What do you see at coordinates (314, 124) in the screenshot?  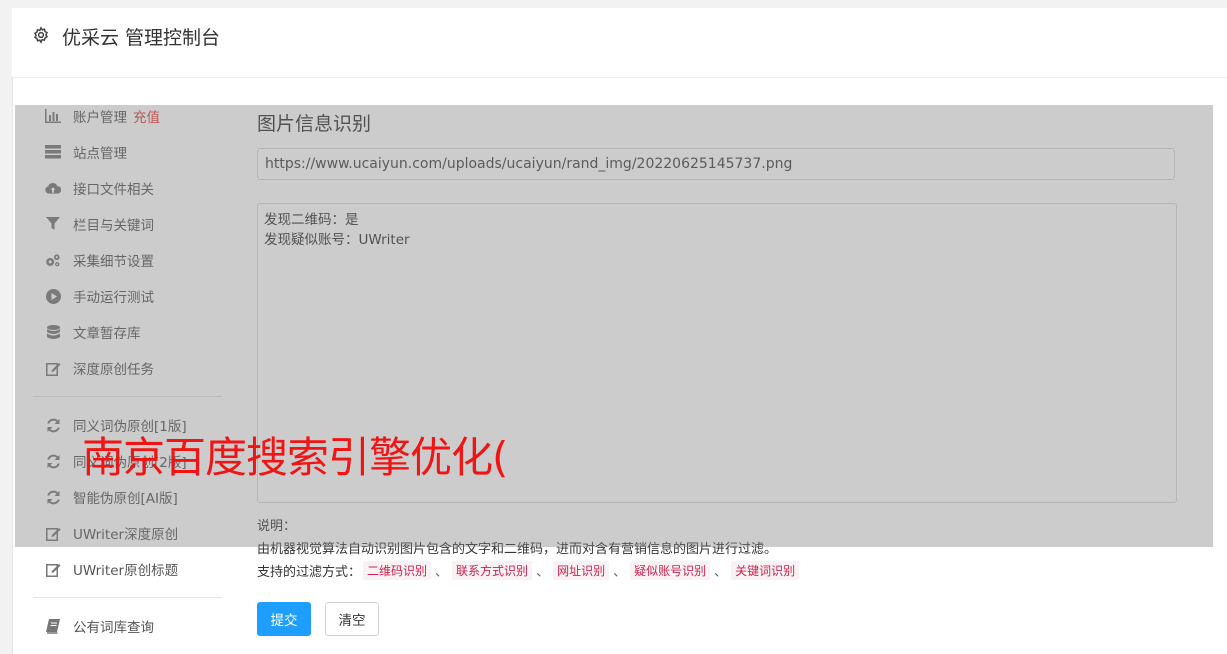 I see `section-title: 图片信息识别` at bounding box center [314, 124].